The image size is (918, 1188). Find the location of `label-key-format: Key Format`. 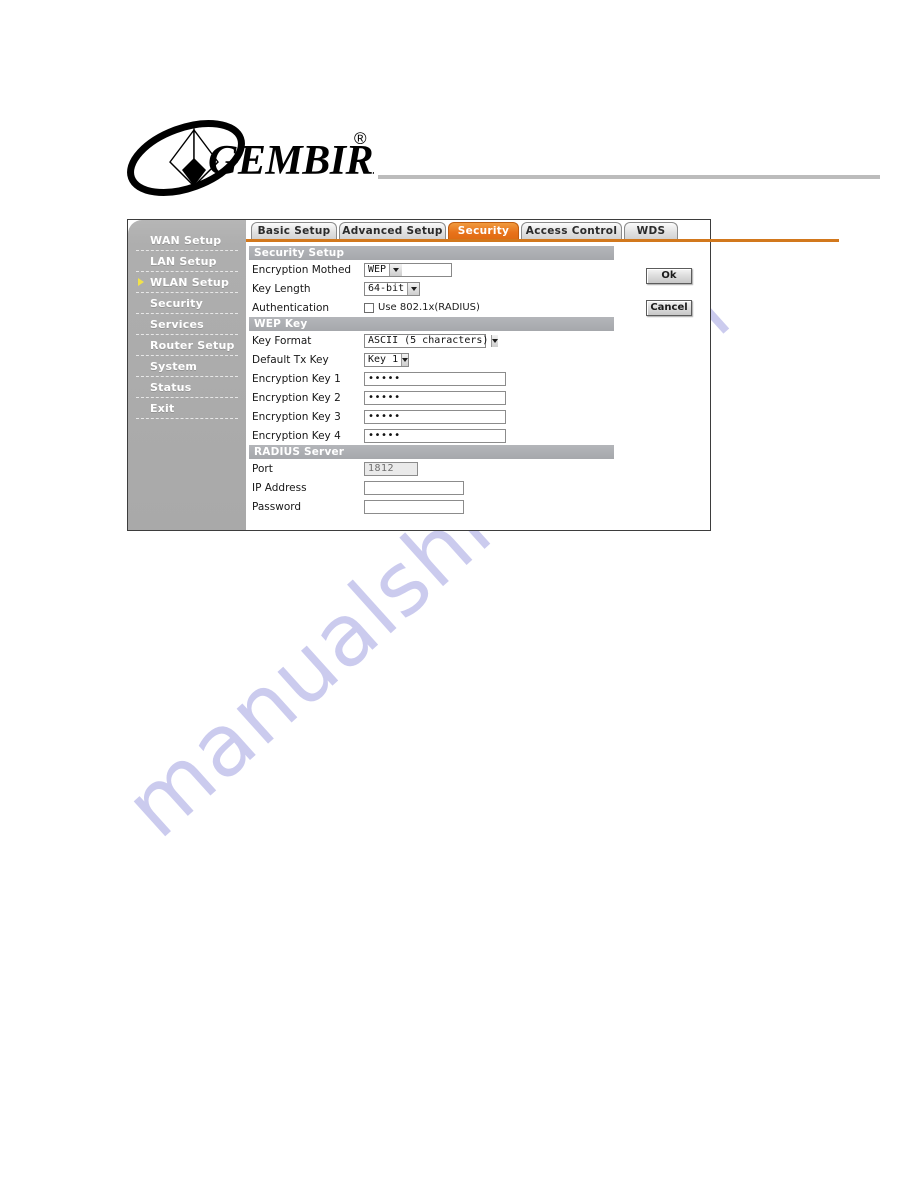

label-key-format: Key Format is located at coordinates (282, 340).